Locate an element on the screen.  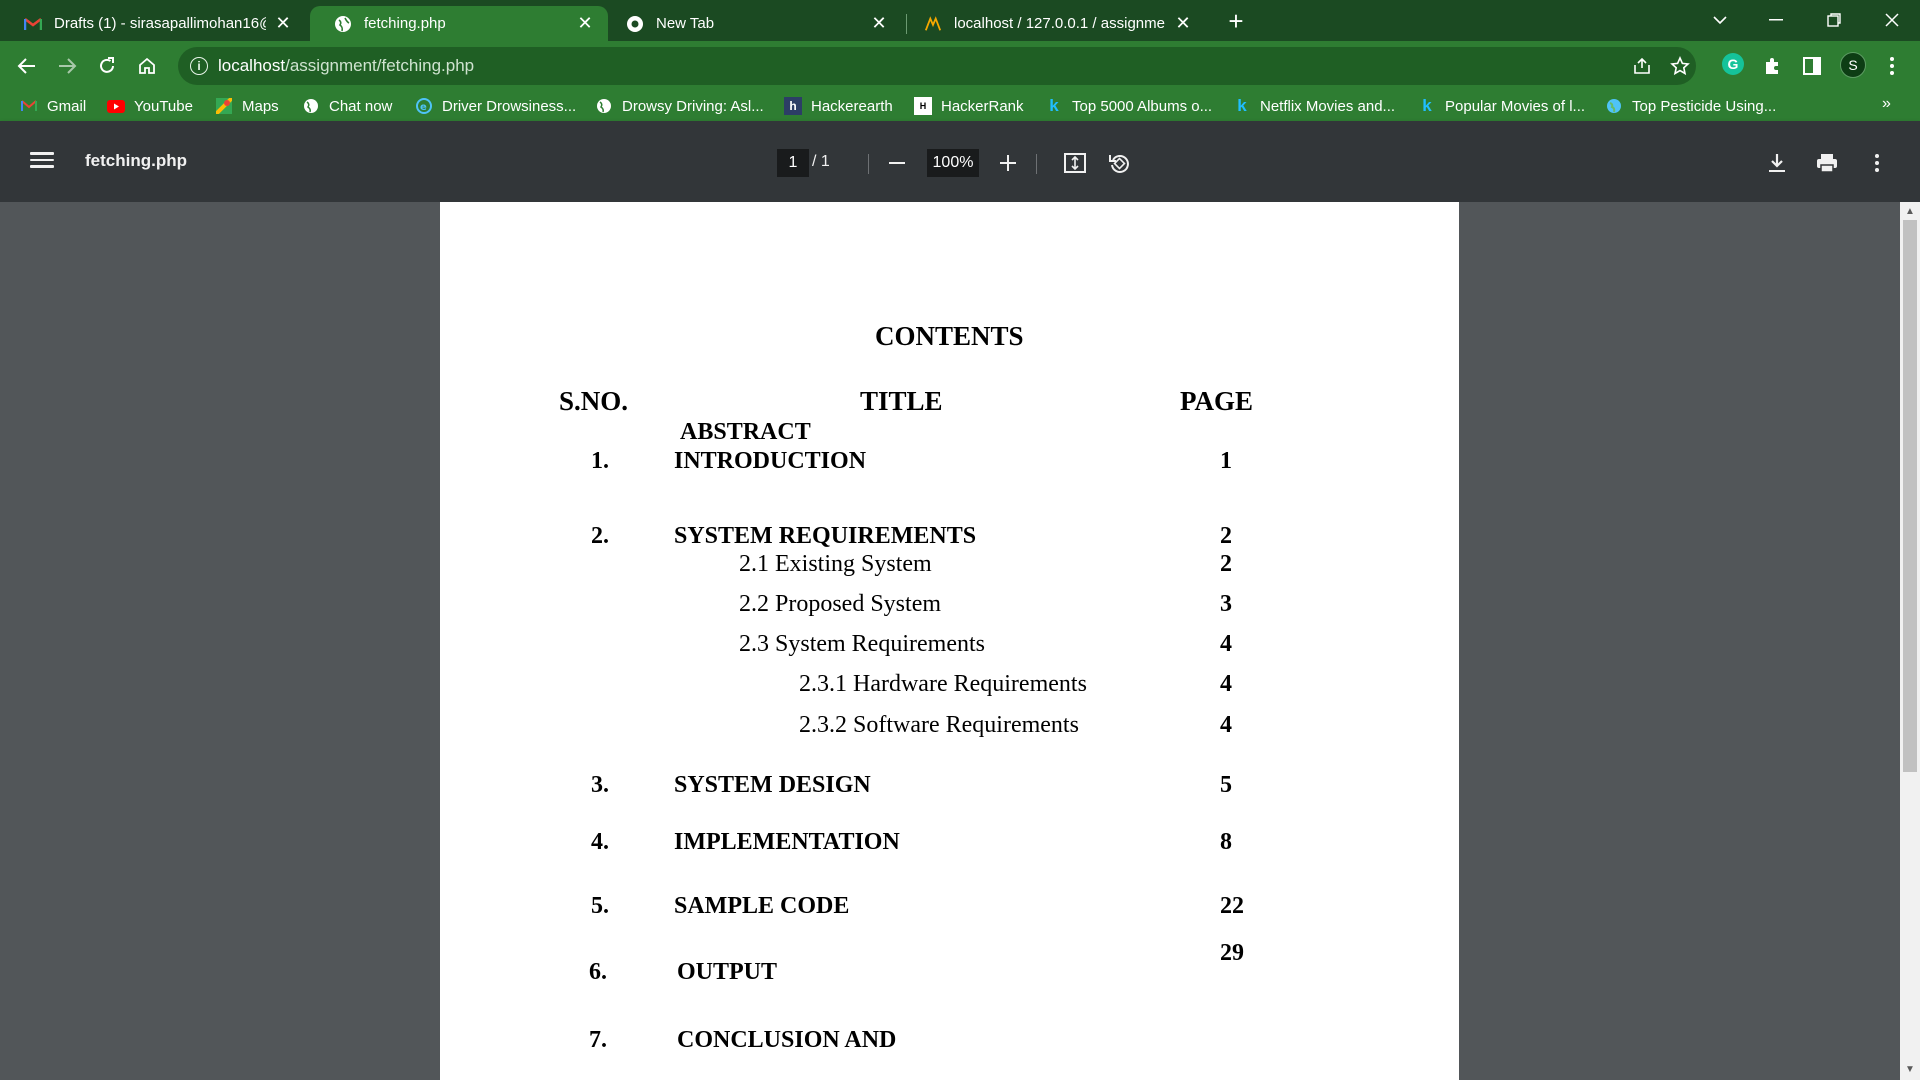
browser-toolbar: i localhost/assignment/fetching.php G S is located at coordinates (960, 66).